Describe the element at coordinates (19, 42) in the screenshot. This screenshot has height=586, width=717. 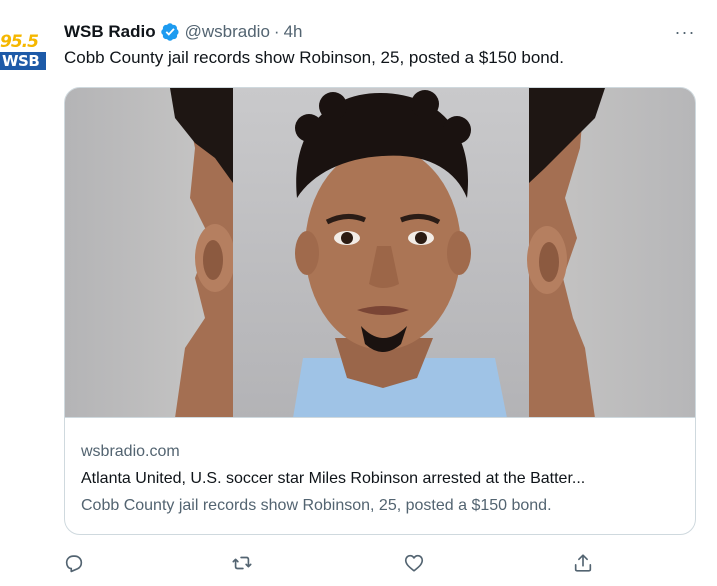
I see `avatar-frequency: 95.5` at that location.